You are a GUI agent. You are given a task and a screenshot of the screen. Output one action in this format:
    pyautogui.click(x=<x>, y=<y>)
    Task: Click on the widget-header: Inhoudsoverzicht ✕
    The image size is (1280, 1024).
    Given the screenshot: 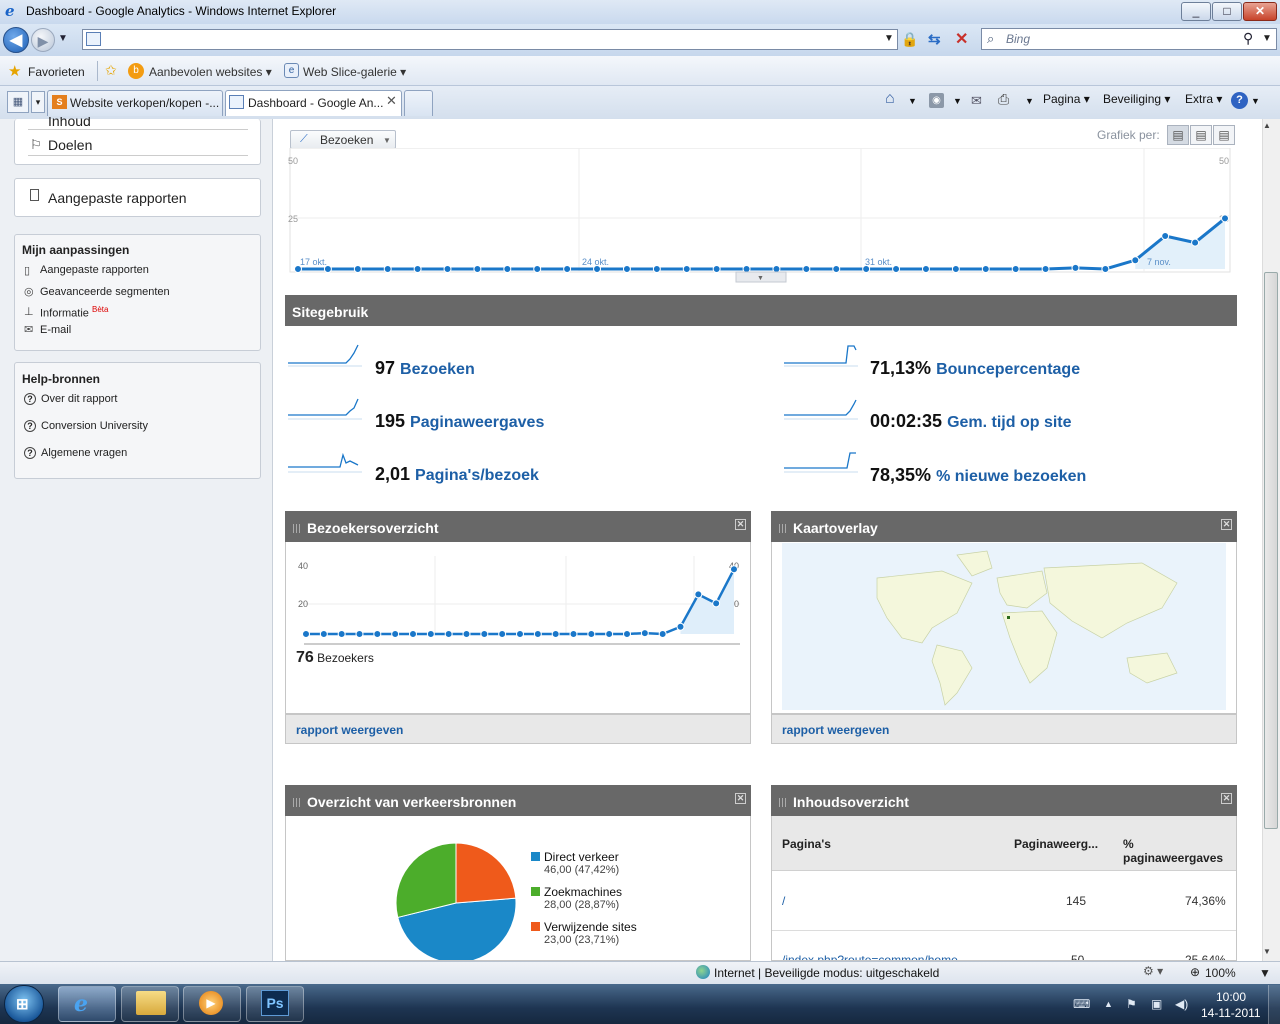 What is the action you would take?
    pyautogui.click(x=1004, y=800)
    